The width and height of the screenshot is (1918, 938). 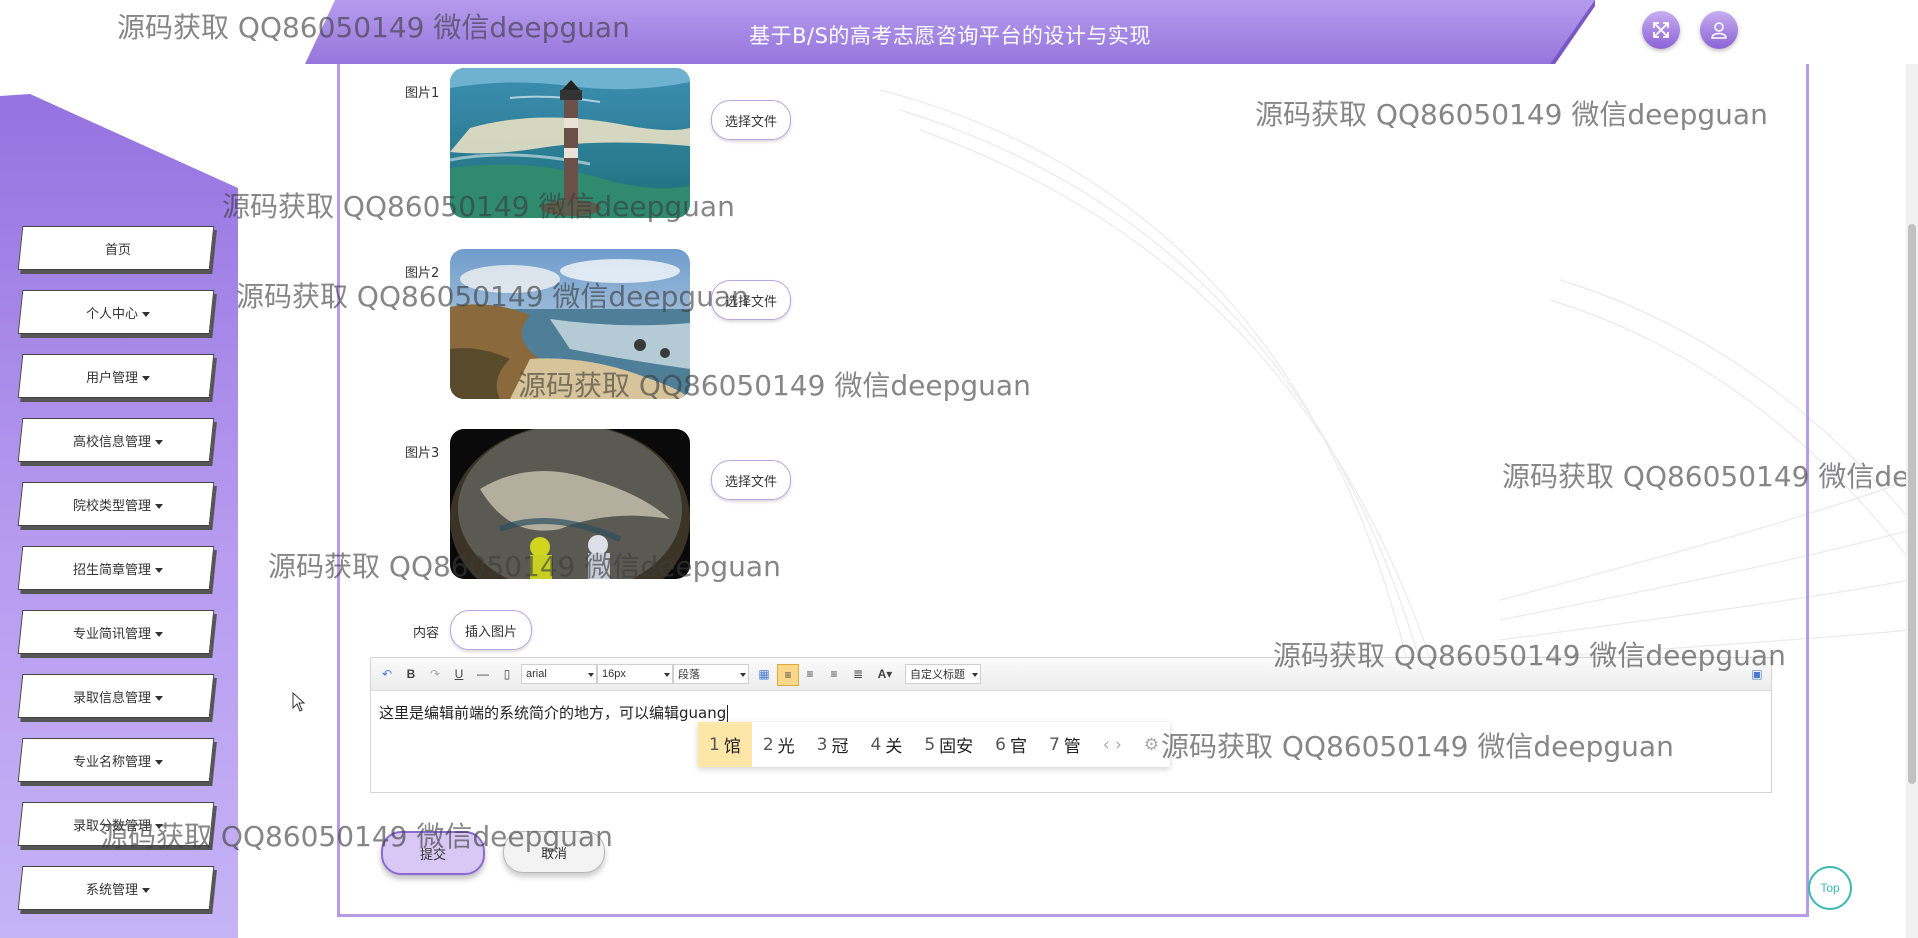 I want to click on image3-label: 图片3, so click(x=422, y=453).